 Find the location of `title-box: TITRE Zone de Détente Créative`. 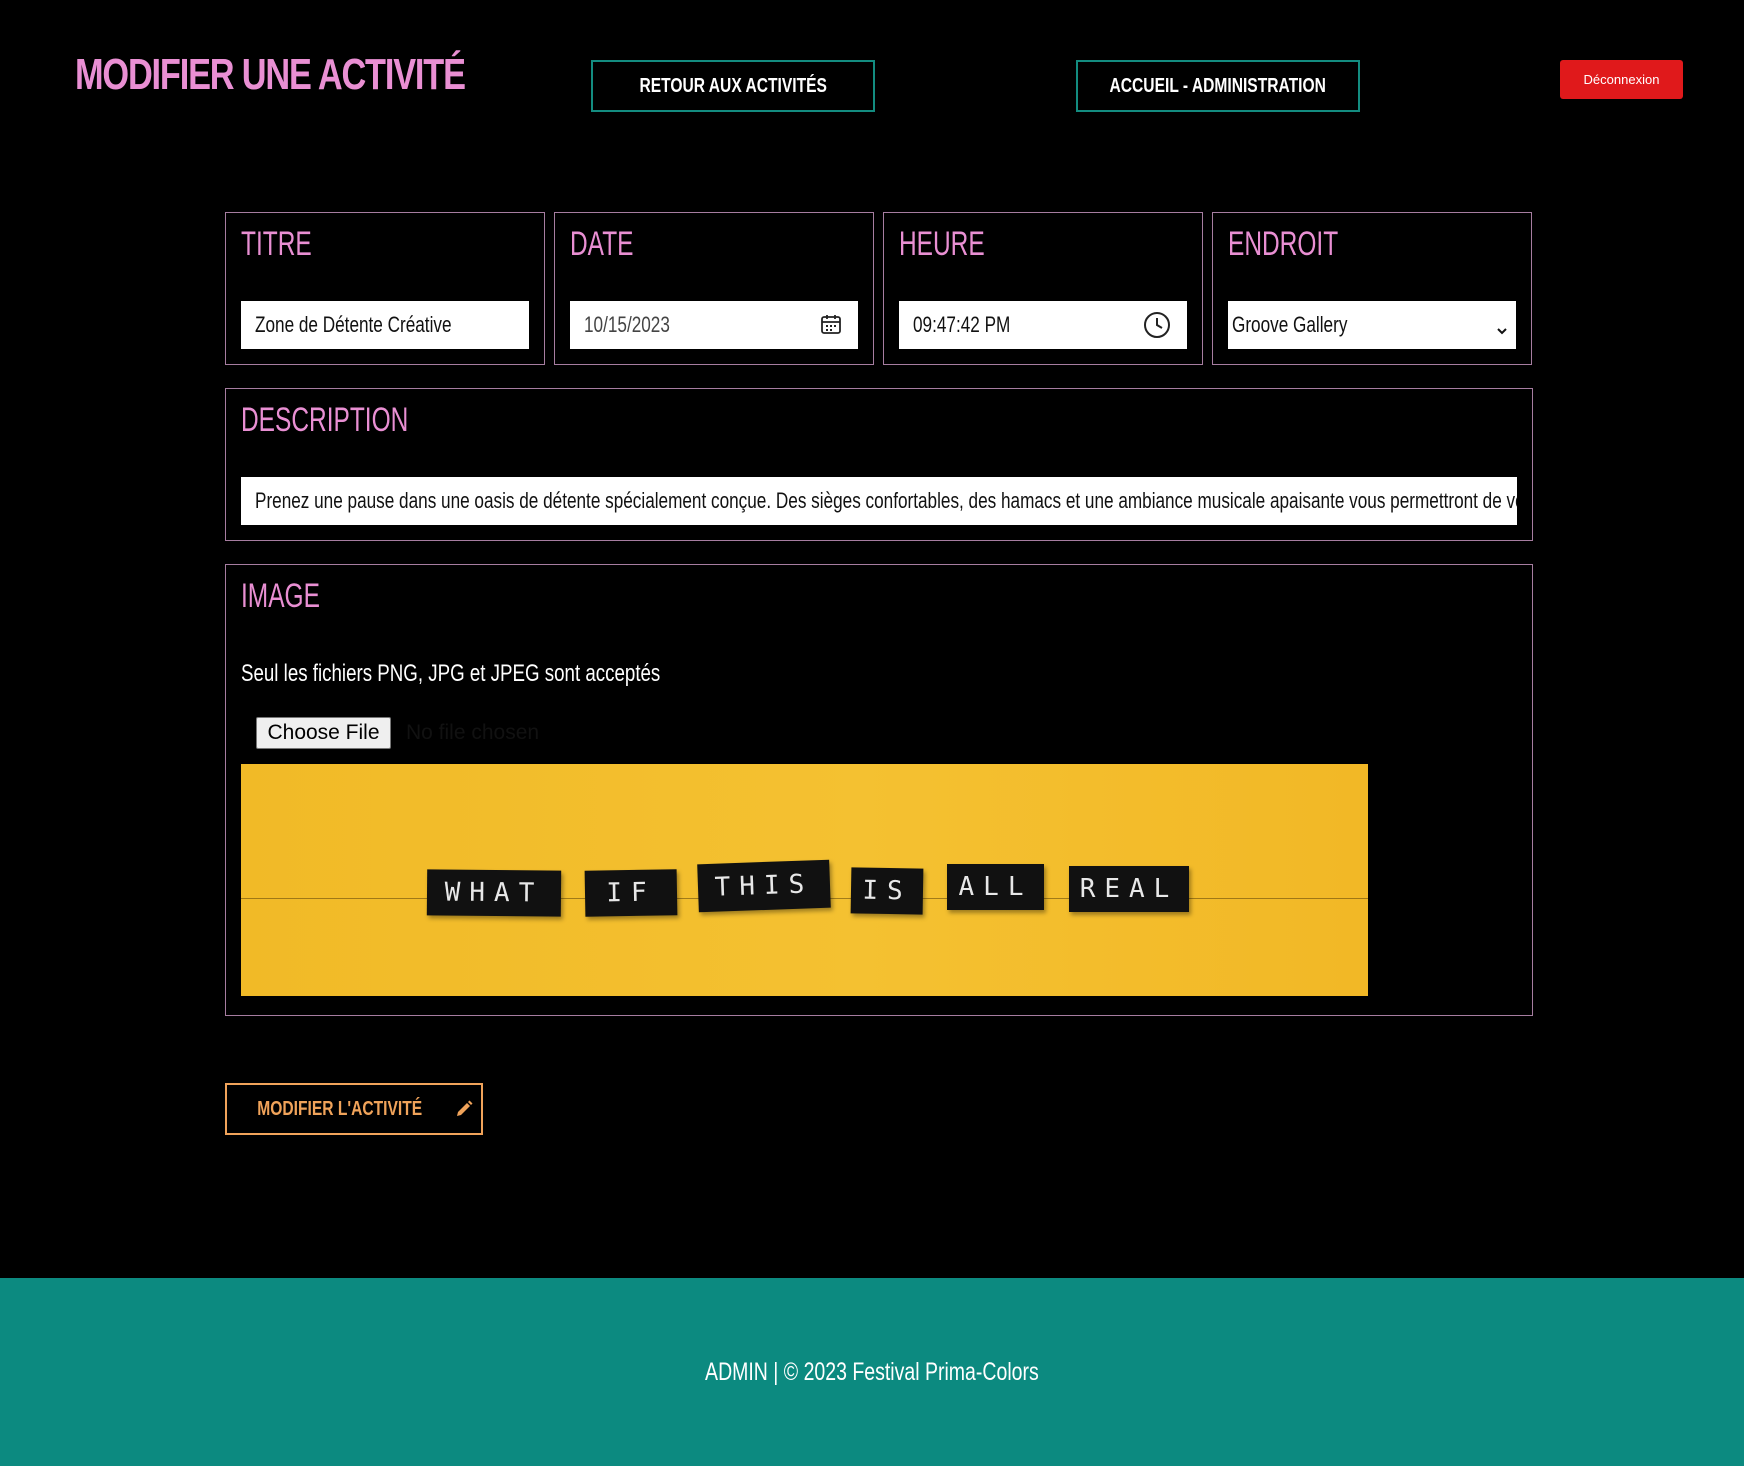

title-box: TITRE Zone de Détente Créative is located at coordinates (385, 288).